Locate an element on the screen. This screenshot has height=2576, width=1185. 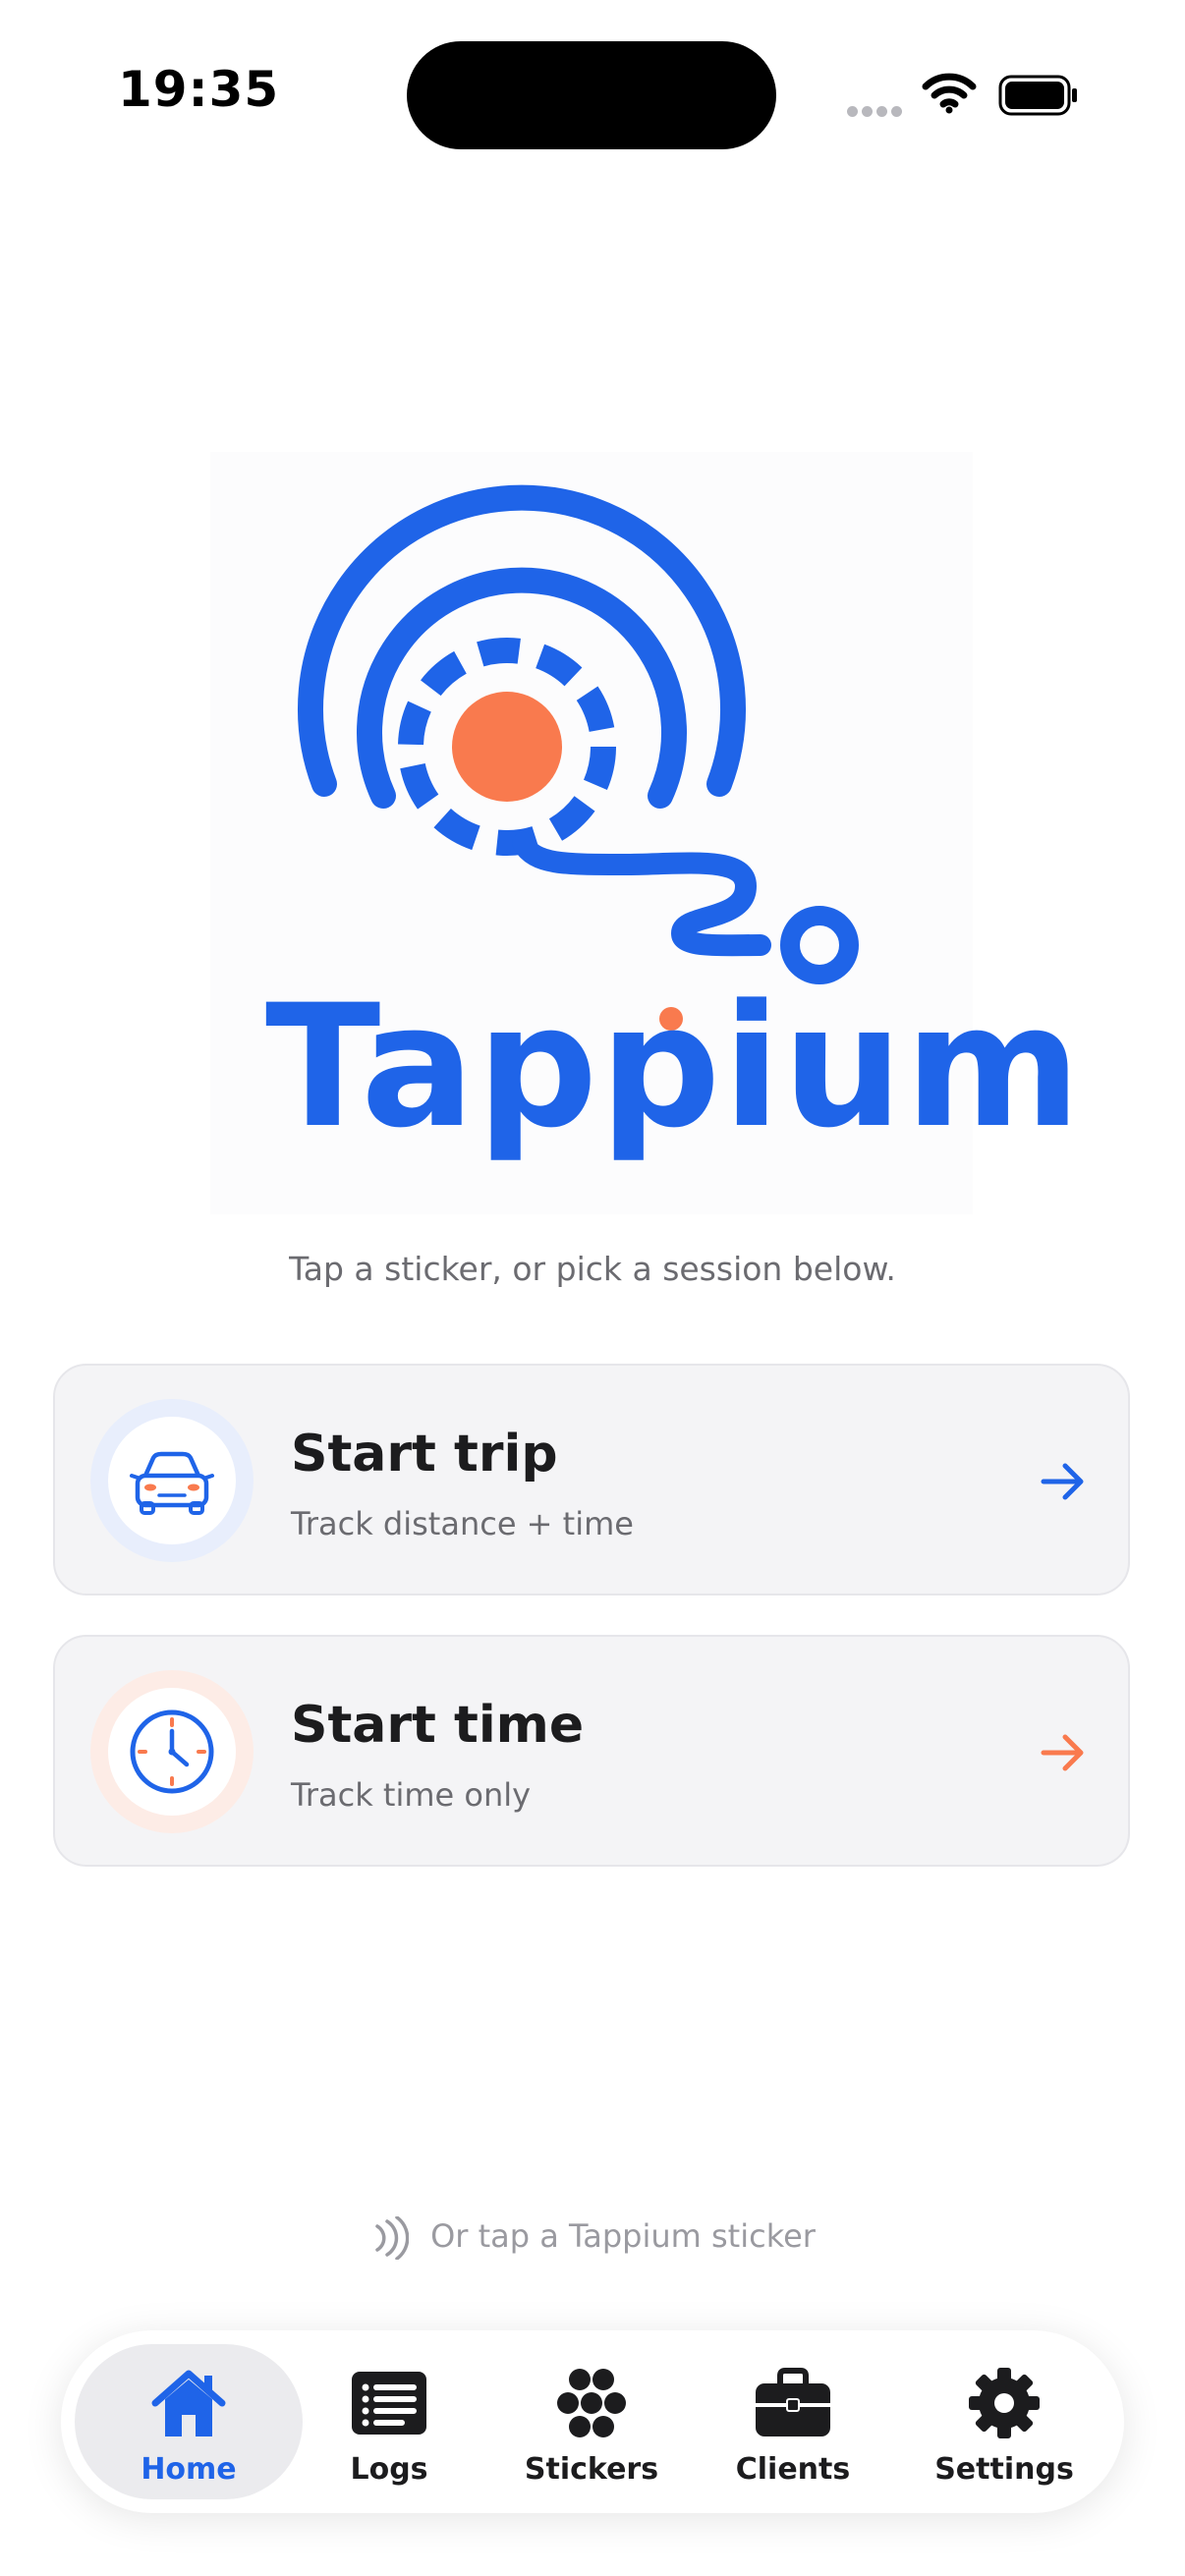
start-time-title: Start time is located at coordinates (438, 1725).